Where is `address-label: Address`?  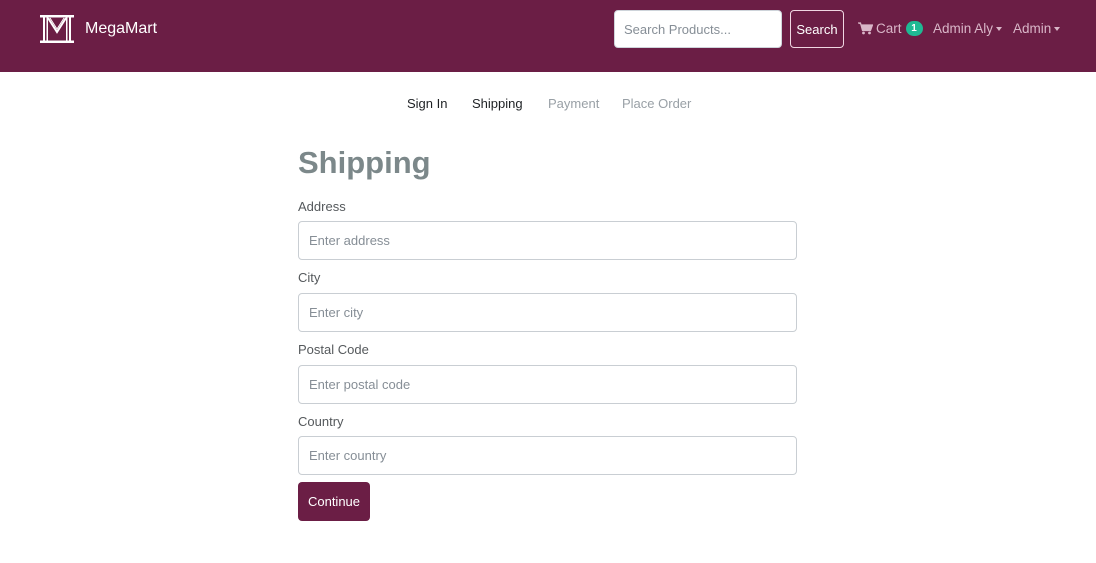
address-label: Address is located at coordinates (322, 206).